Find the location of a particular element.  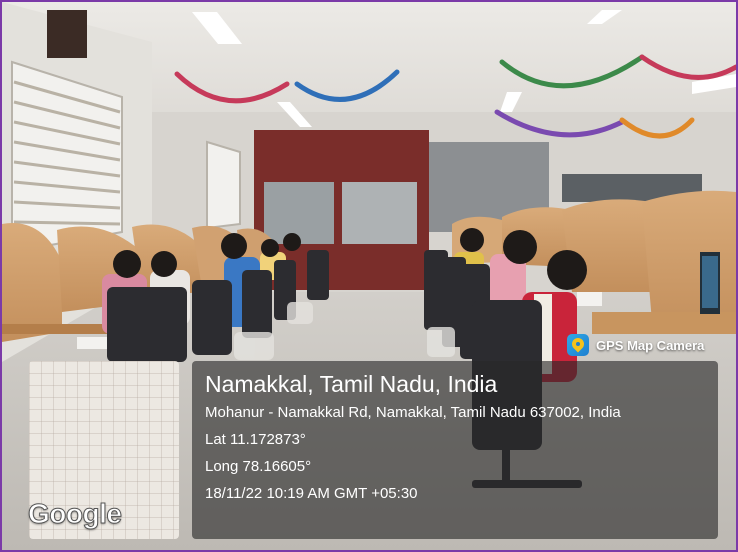

datetime-text: 18/11/22 10:19 AM GMT +05:30 is located at coordinates (311, 493).